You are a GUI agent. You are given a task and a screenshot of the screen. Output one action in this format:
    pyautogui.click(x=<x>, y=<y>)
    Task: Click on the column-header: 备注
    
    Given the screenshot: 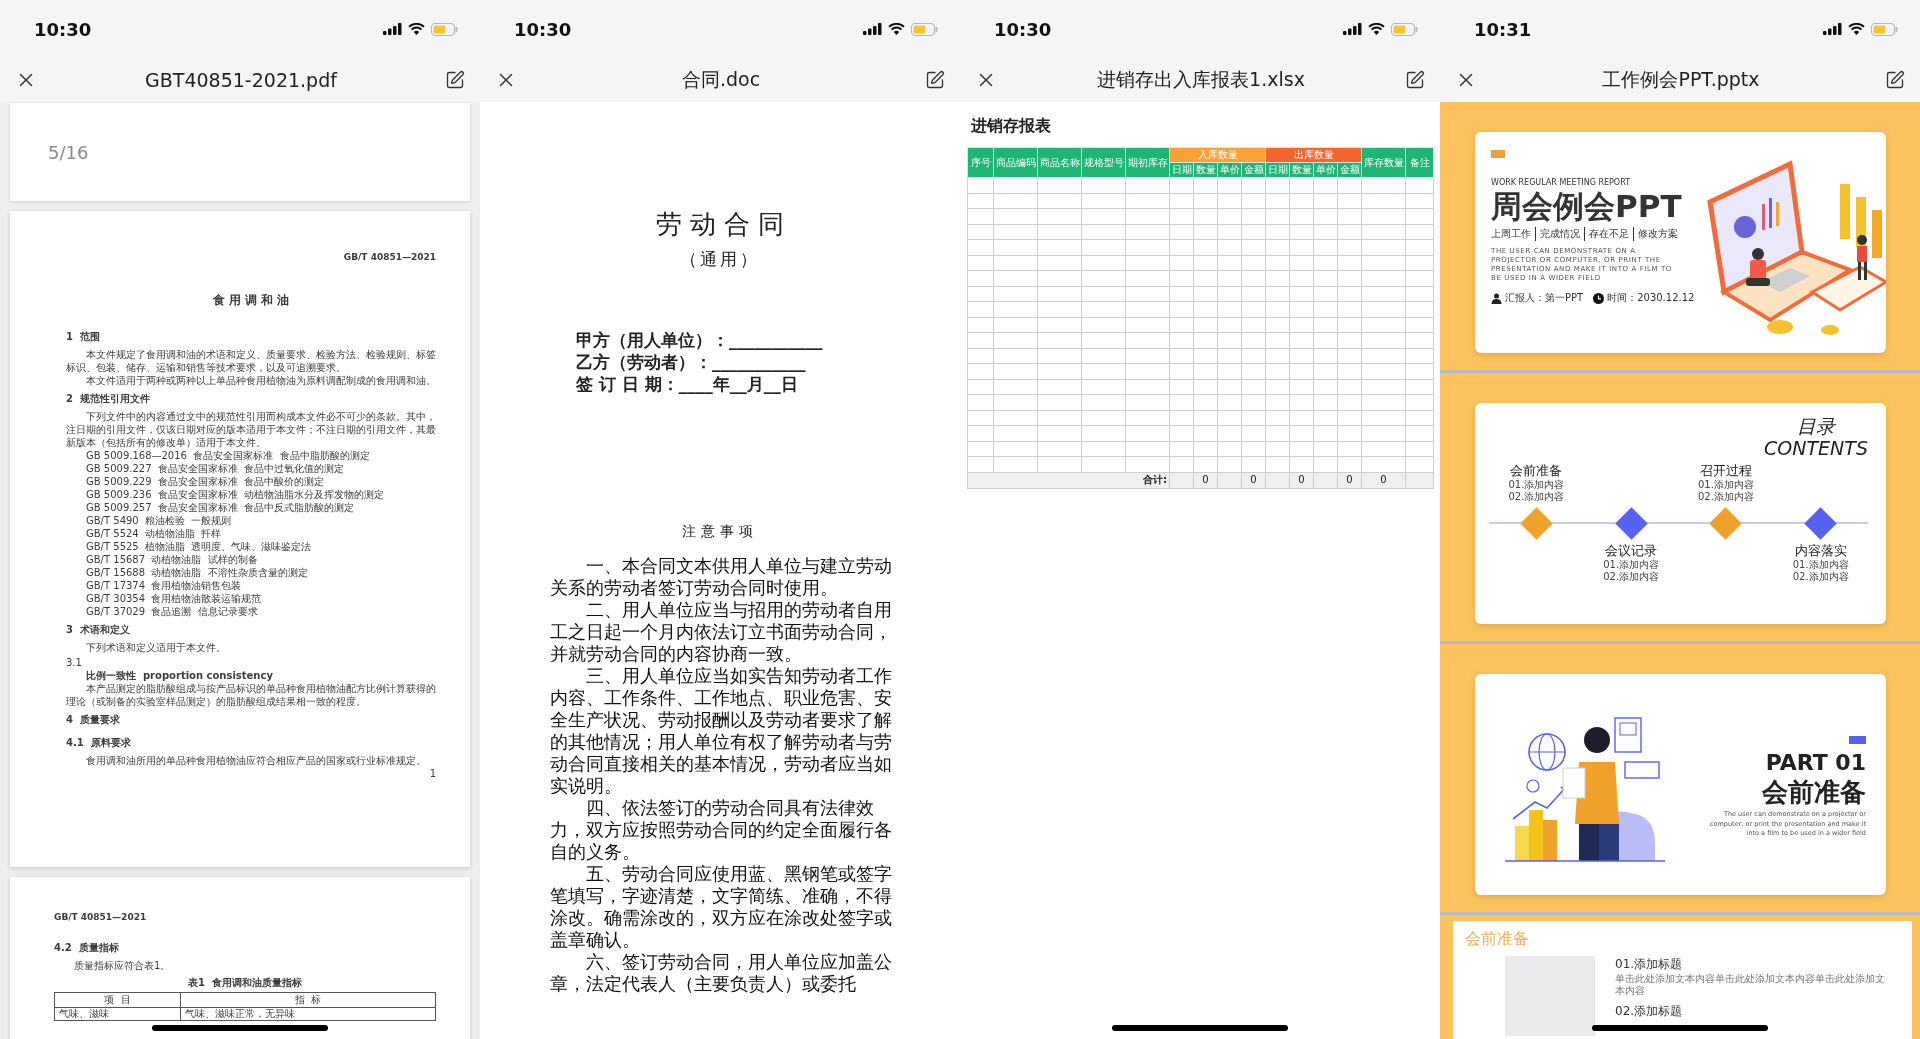 What is the action you would take?
    pyautogui.click(x=1419, y=162)
    